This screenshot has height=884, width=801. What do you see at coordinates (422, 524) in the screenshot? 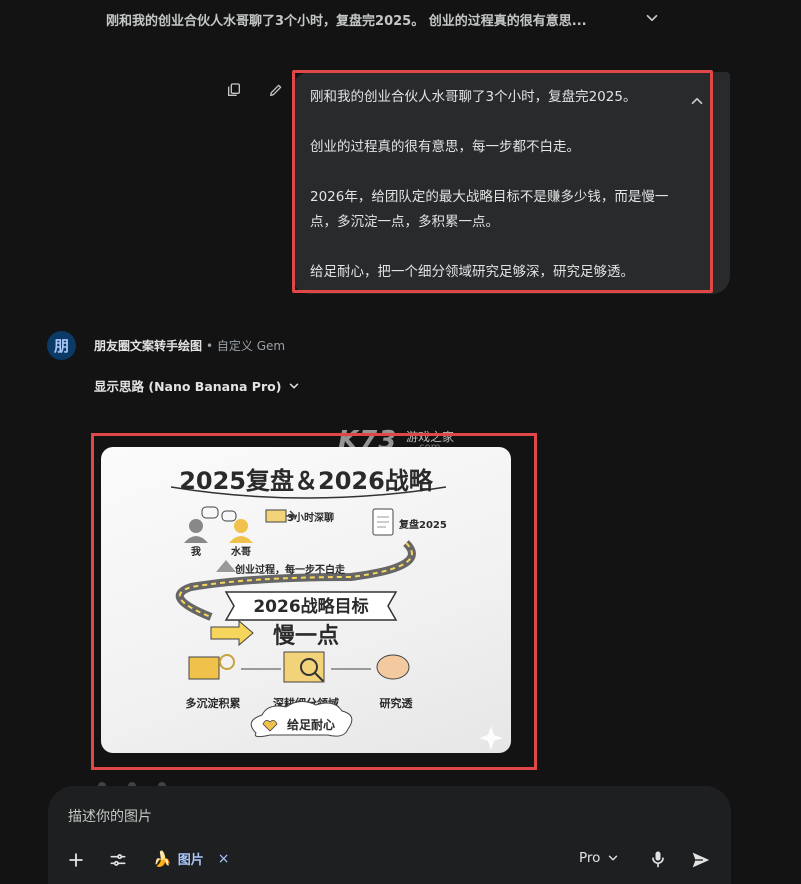
I see `image-label-review: 复盘2025` at bounding box center [422, 524].